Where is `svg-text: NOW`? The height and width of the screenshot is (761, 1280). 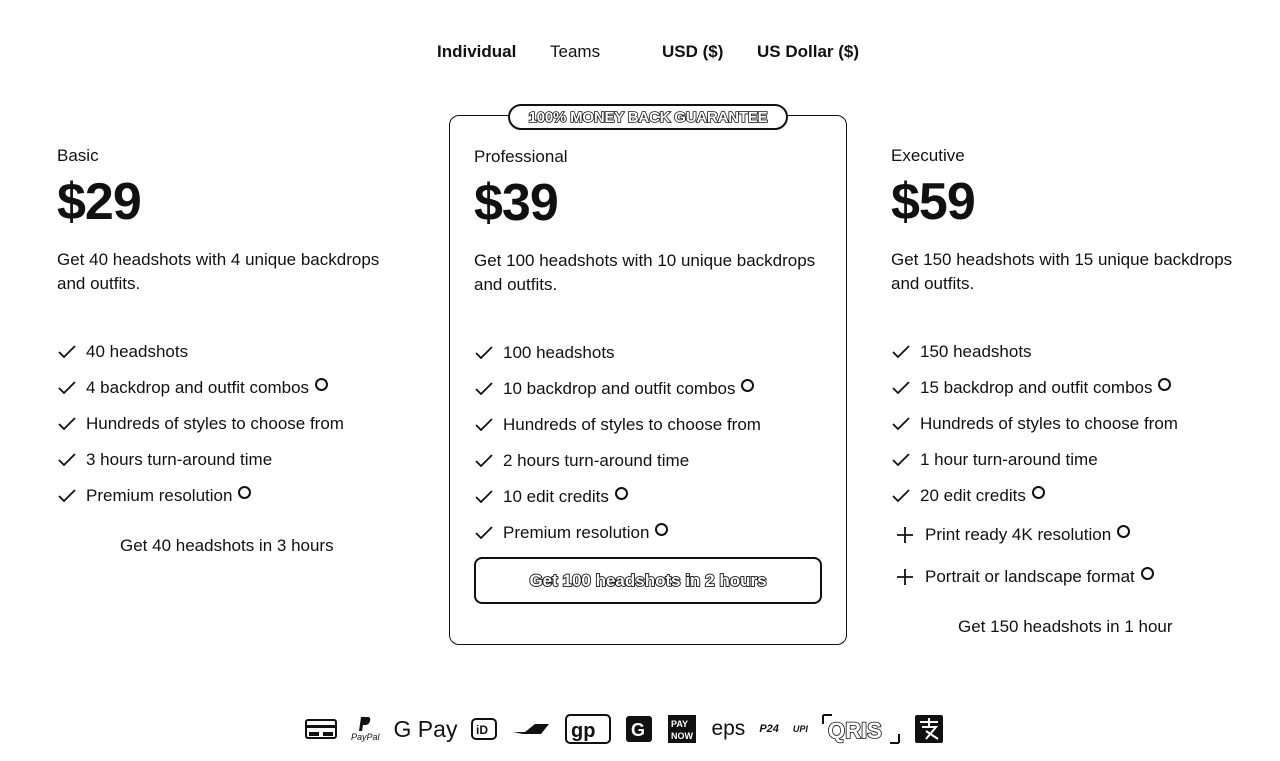
svg-text: NOW is located at coordinates (682, 736).